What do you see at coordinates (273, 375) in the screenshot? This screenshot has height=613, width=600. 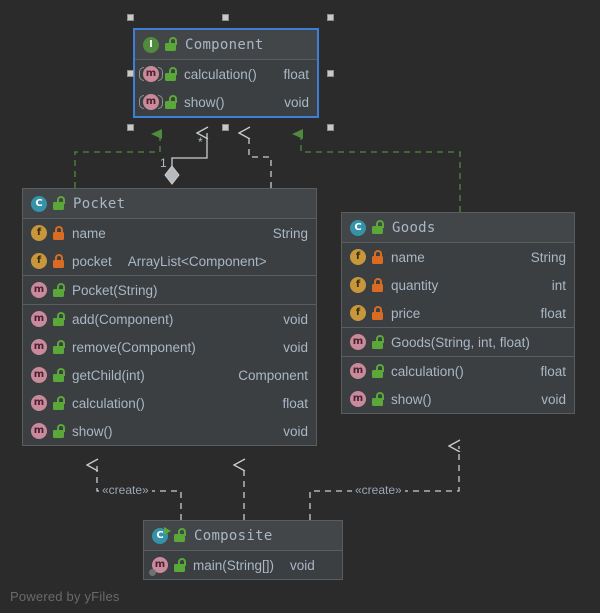 I see `member-type: Component` at bounding box center [273, 375].